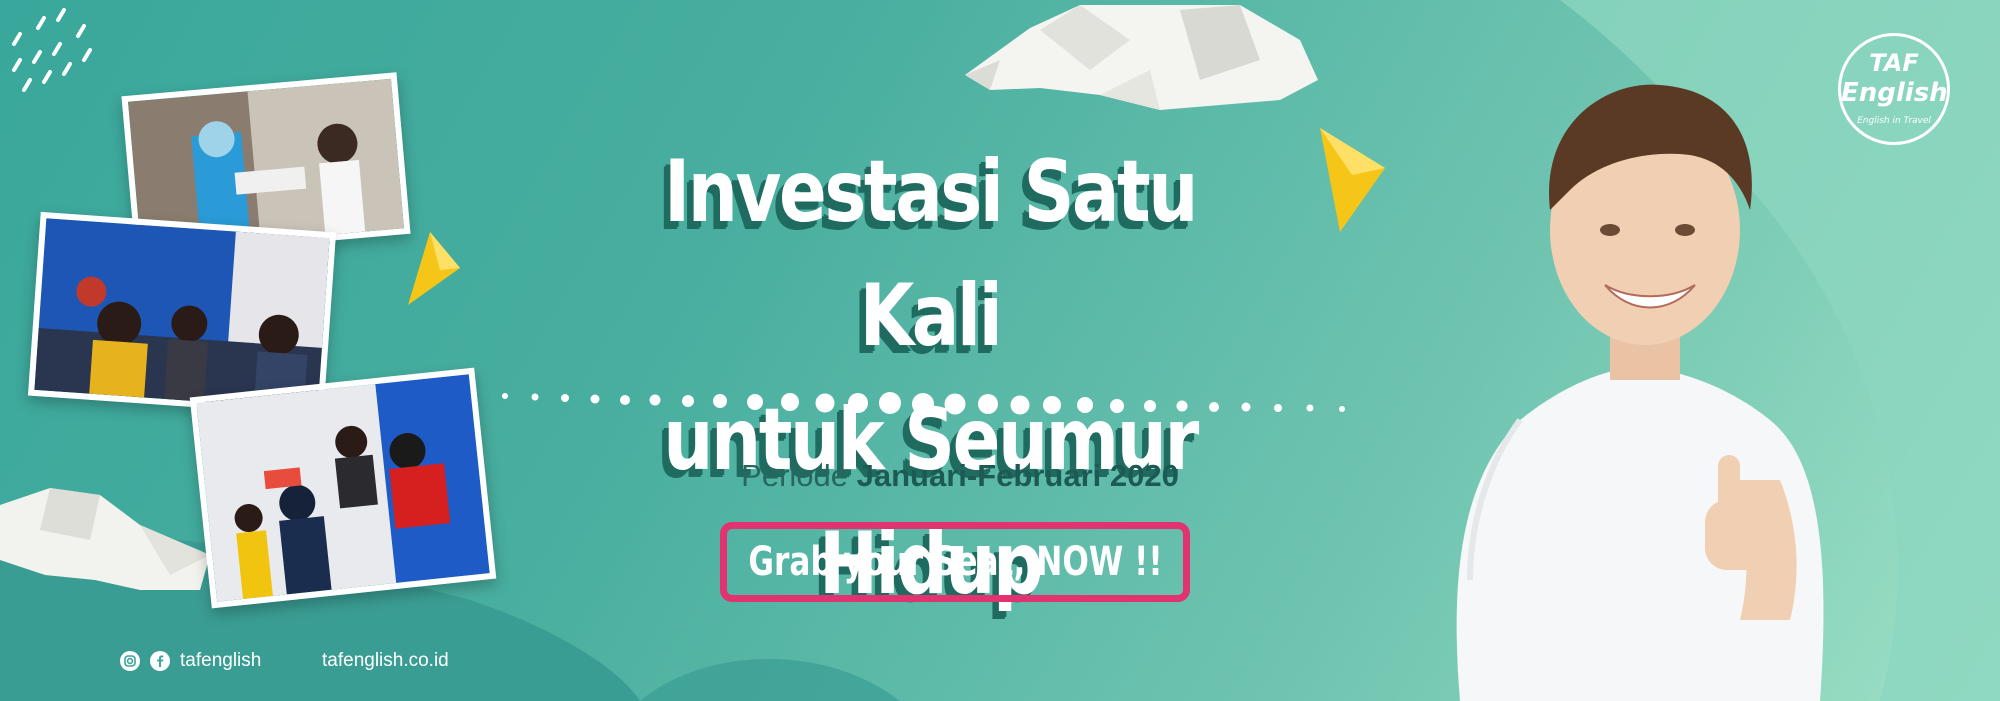 Image resolution: width=2000 pixels, height=701 pixels. I want to click on social-links: tafenglish, so click(190, 661).